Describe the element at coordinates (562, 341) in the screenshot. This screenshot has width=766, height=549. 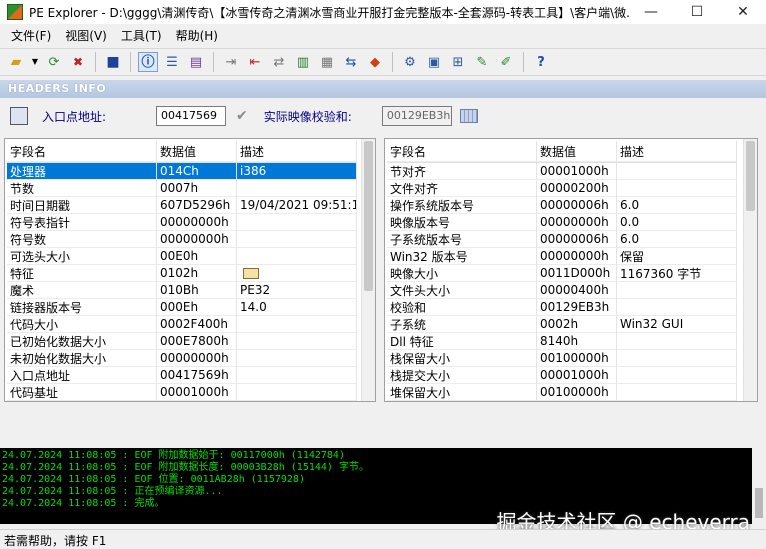
I see `table-row: Dll 特征 8140h` at that location.